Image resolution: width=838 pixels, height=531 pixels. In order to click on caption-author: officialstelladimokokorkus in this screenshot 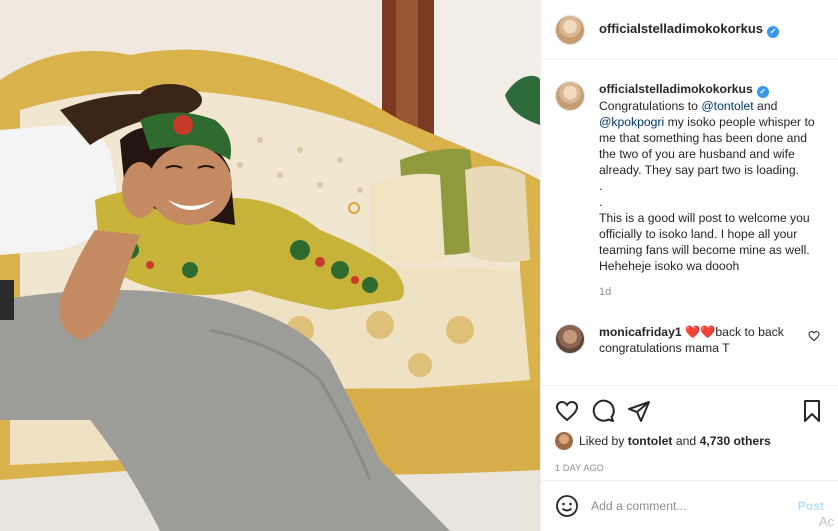, I will do `click(676, 89)`.